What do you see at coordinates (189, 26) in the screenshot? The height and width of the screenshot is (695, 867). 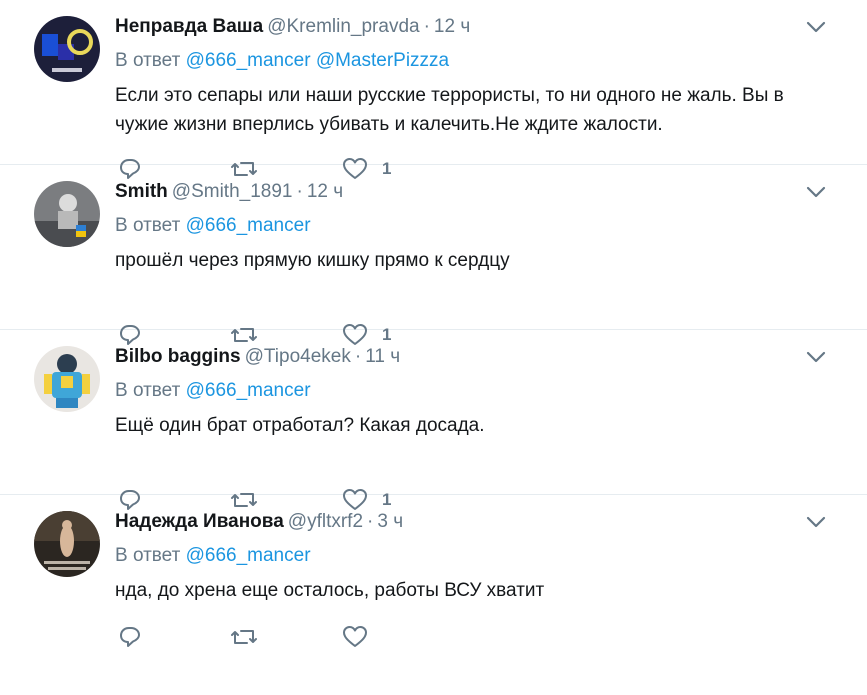 I see `author-name: Неправда Ваша` at bounding box center [189, 26].